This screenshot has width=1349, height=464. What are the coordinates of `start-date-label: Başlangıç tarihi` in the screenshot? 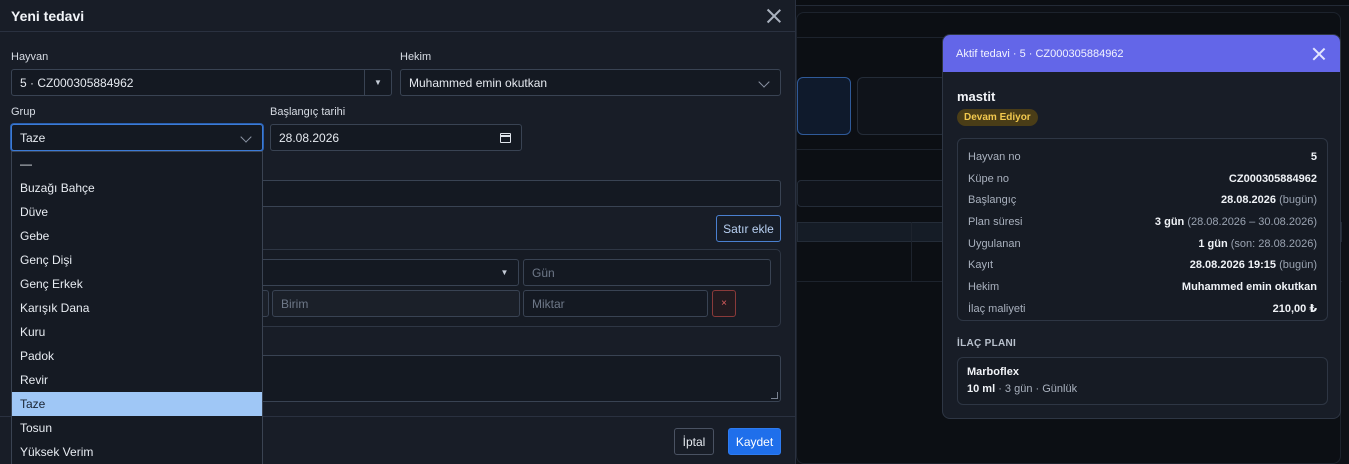 It's located at (308, 112).